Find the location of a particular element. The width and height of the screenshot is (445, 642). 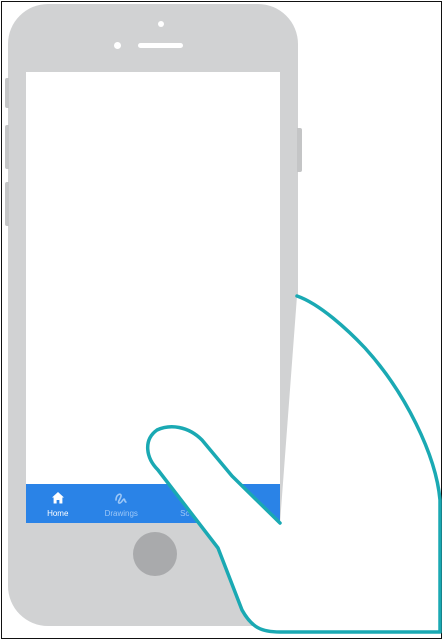

tab-drawings: Drawings is located at coordinates (122, 503).